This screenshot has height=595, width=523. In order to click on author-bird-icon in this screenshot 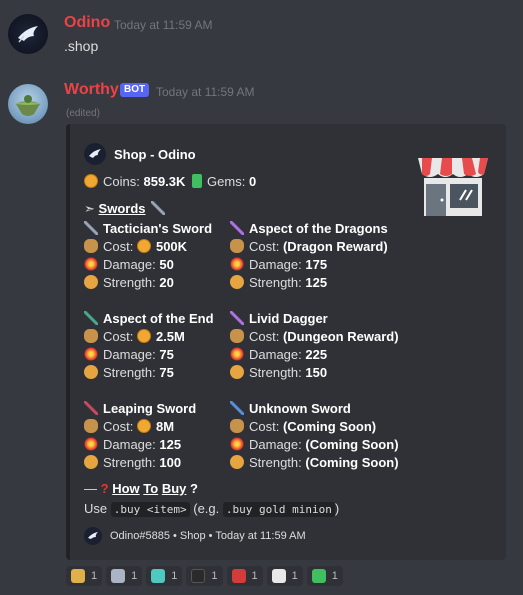, I will do `click(95, 154)`.